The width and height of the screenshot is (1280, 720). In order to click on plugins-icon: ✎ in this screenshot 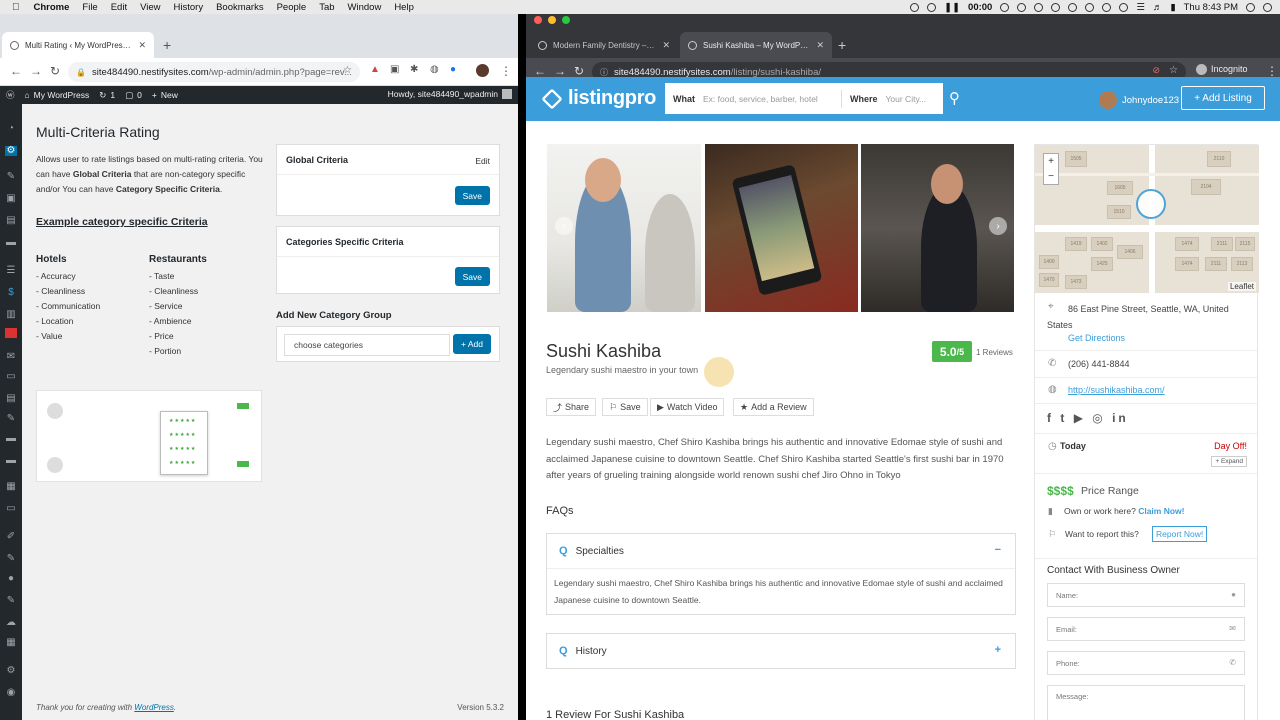, I will do `click(11, 559)`.